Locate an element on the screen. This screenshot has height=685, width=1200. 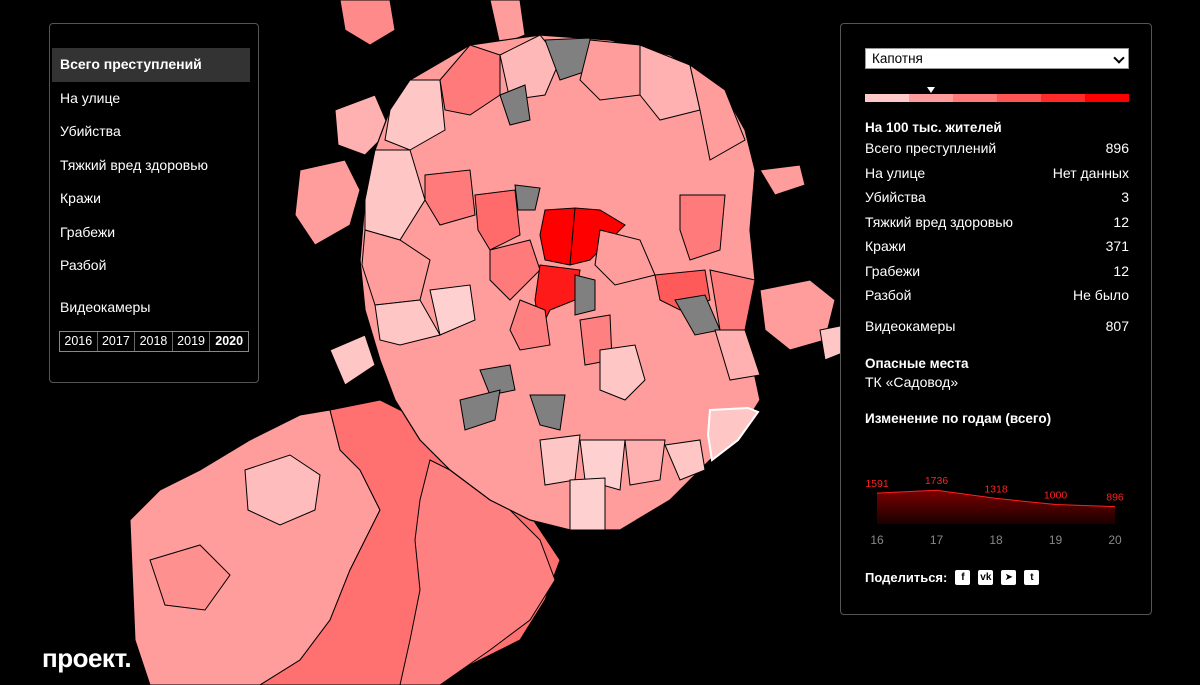
stat-value: 896 is located at coordinates (1117, 148).